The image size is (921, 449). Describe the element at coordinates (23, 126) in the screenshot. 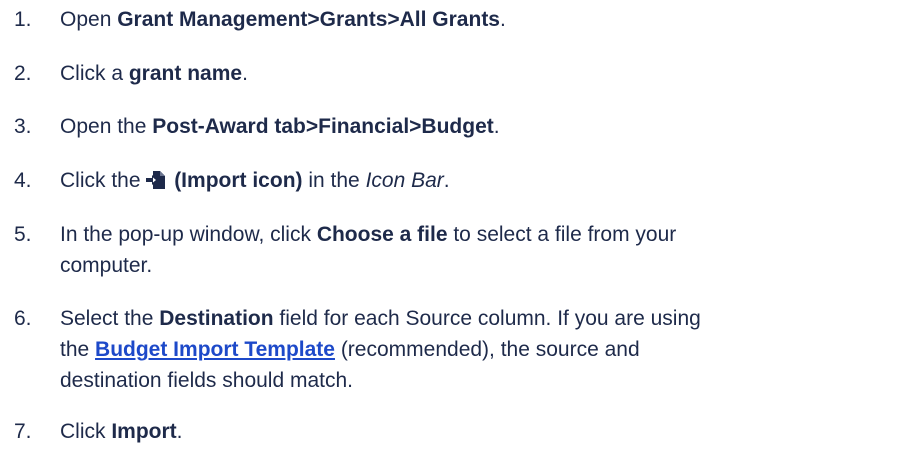

I see `step-number: 3.` at that location.